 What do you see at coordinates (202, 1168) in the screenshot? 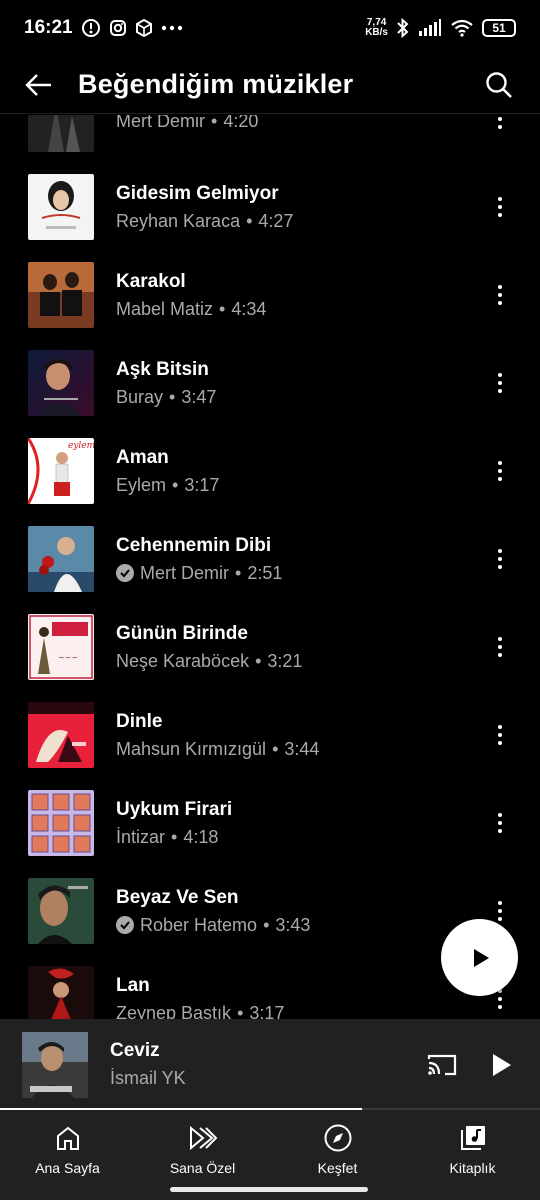
I see `nav-label: Sana Özel` at bounding box center [202, 1168].